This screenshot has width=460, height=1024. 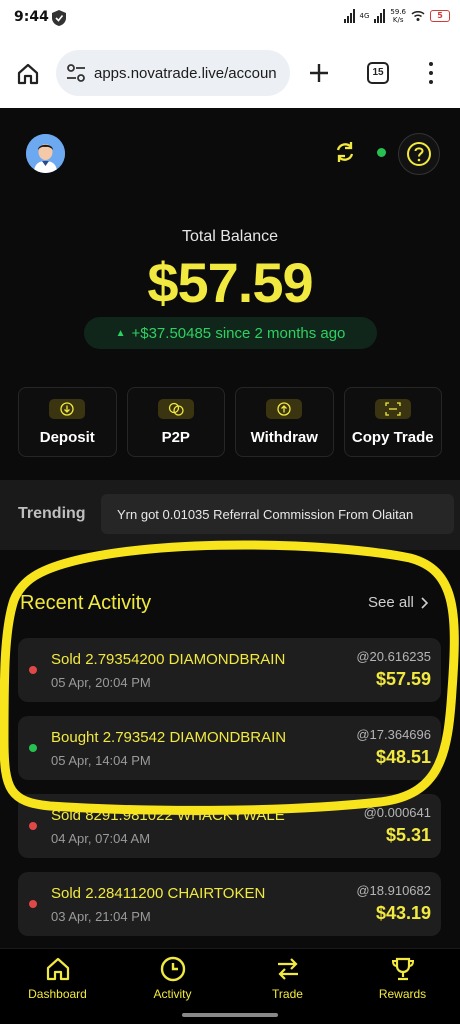 I want to click on address-bar: apps.novatrade.live/accoun, so click(x=173, y=73).